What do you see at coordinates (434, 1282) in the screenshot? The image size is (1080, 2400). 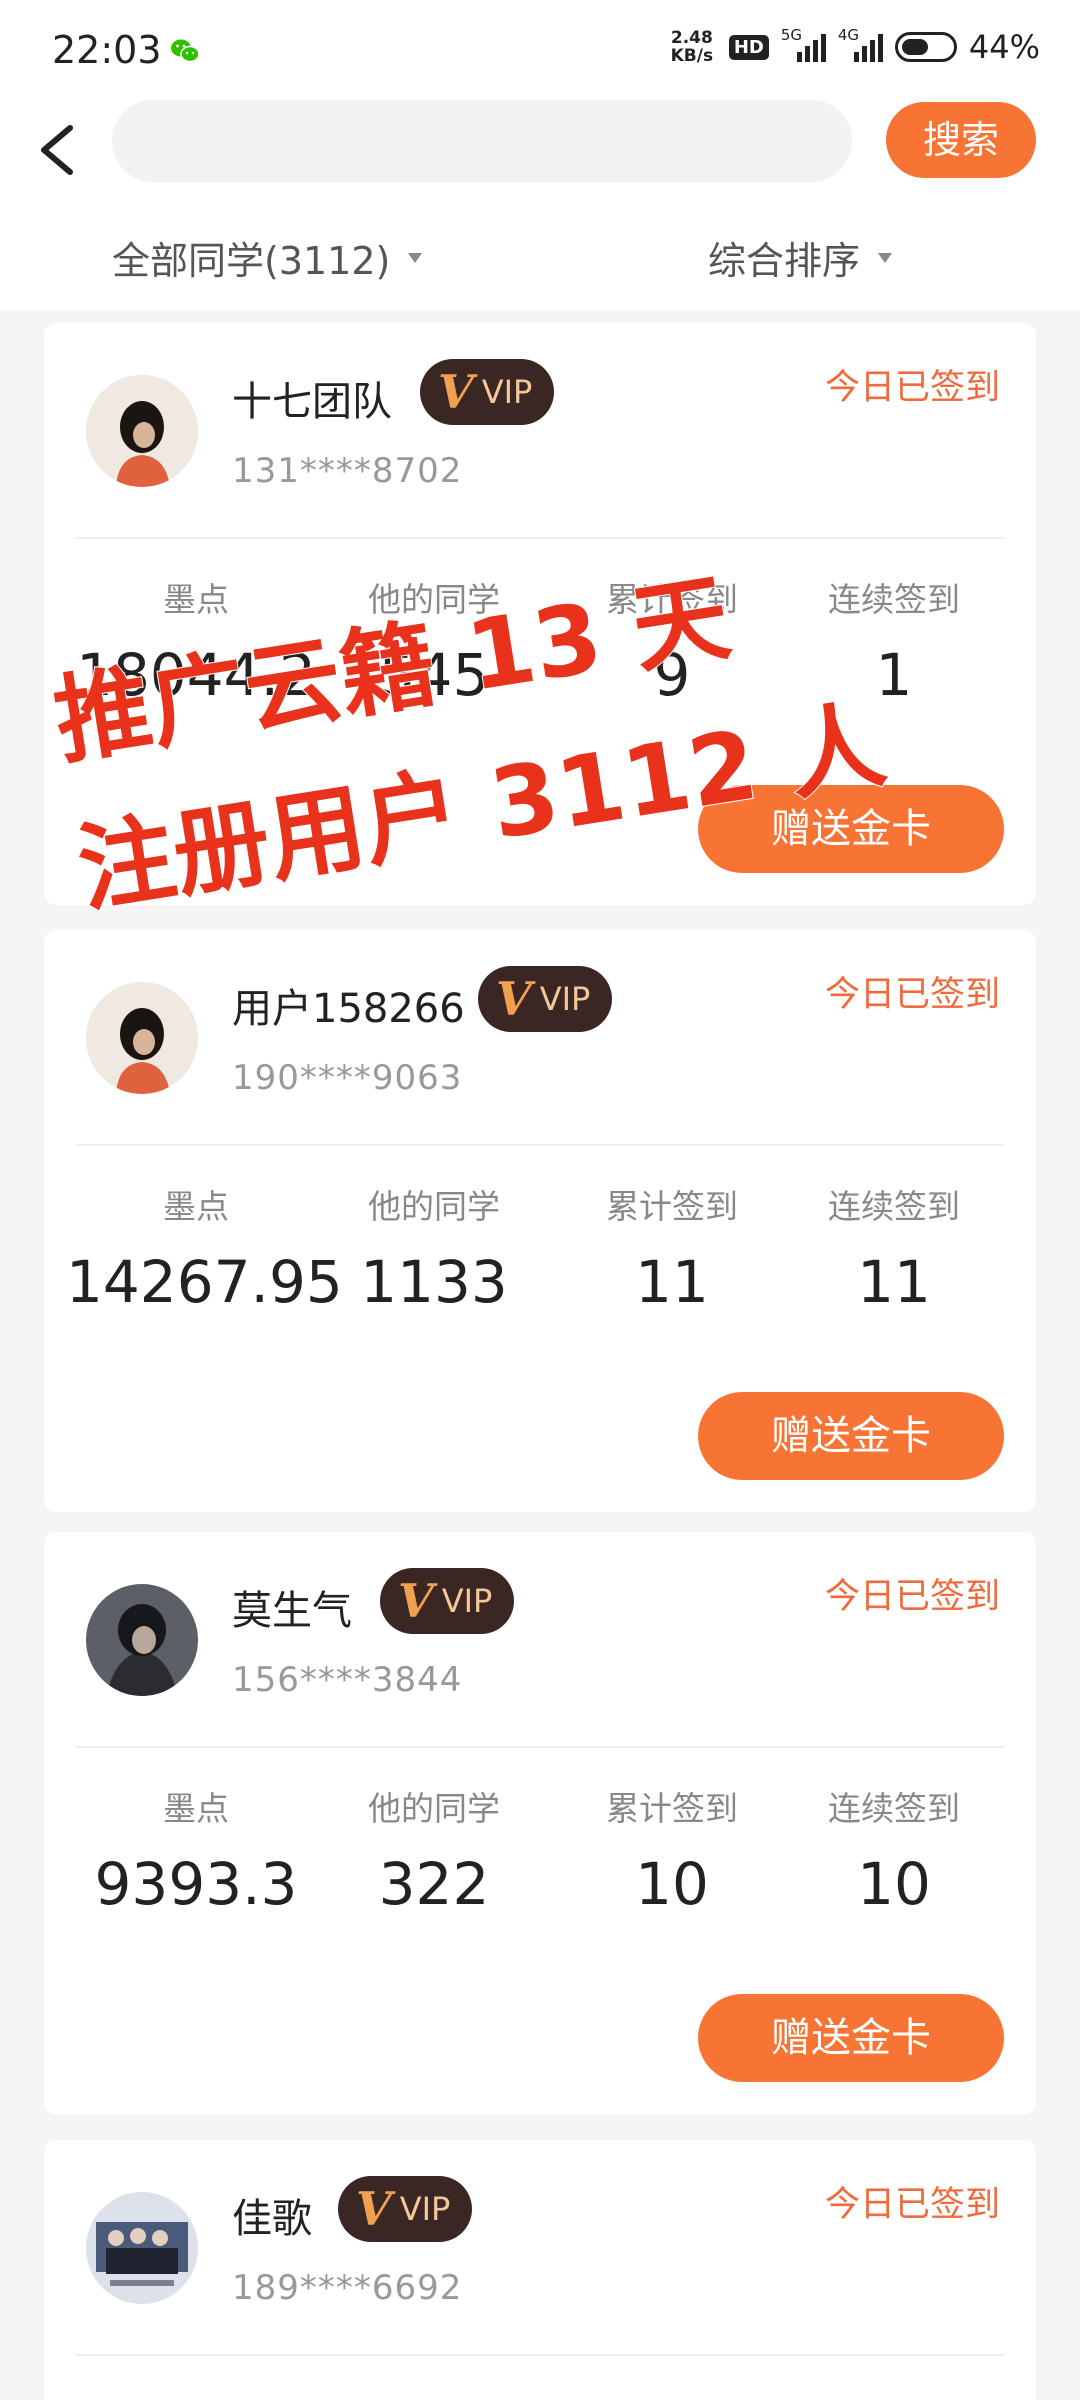 I see `stat-classmates: 1133` at bounding box center [434, 1282].